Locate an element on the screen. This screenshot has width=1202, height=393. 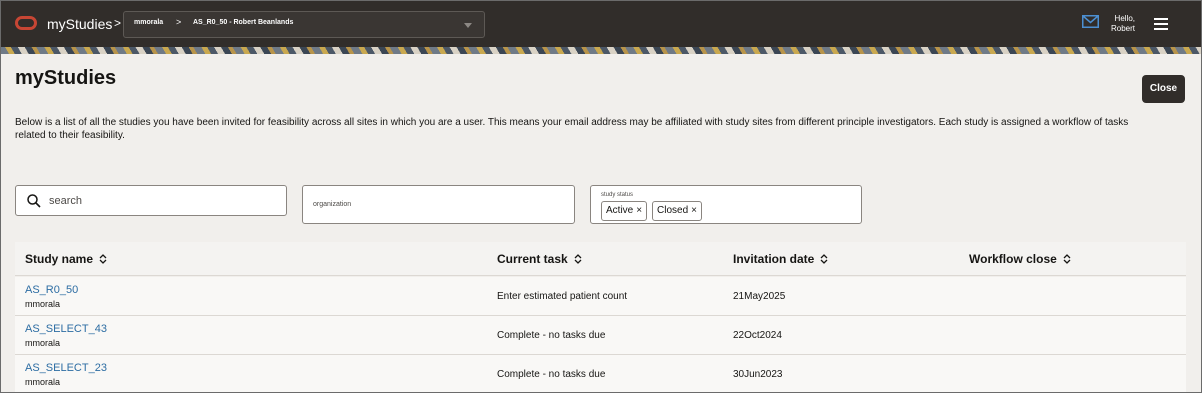
oracle-logo-icon is located at coordinates (26, 23).